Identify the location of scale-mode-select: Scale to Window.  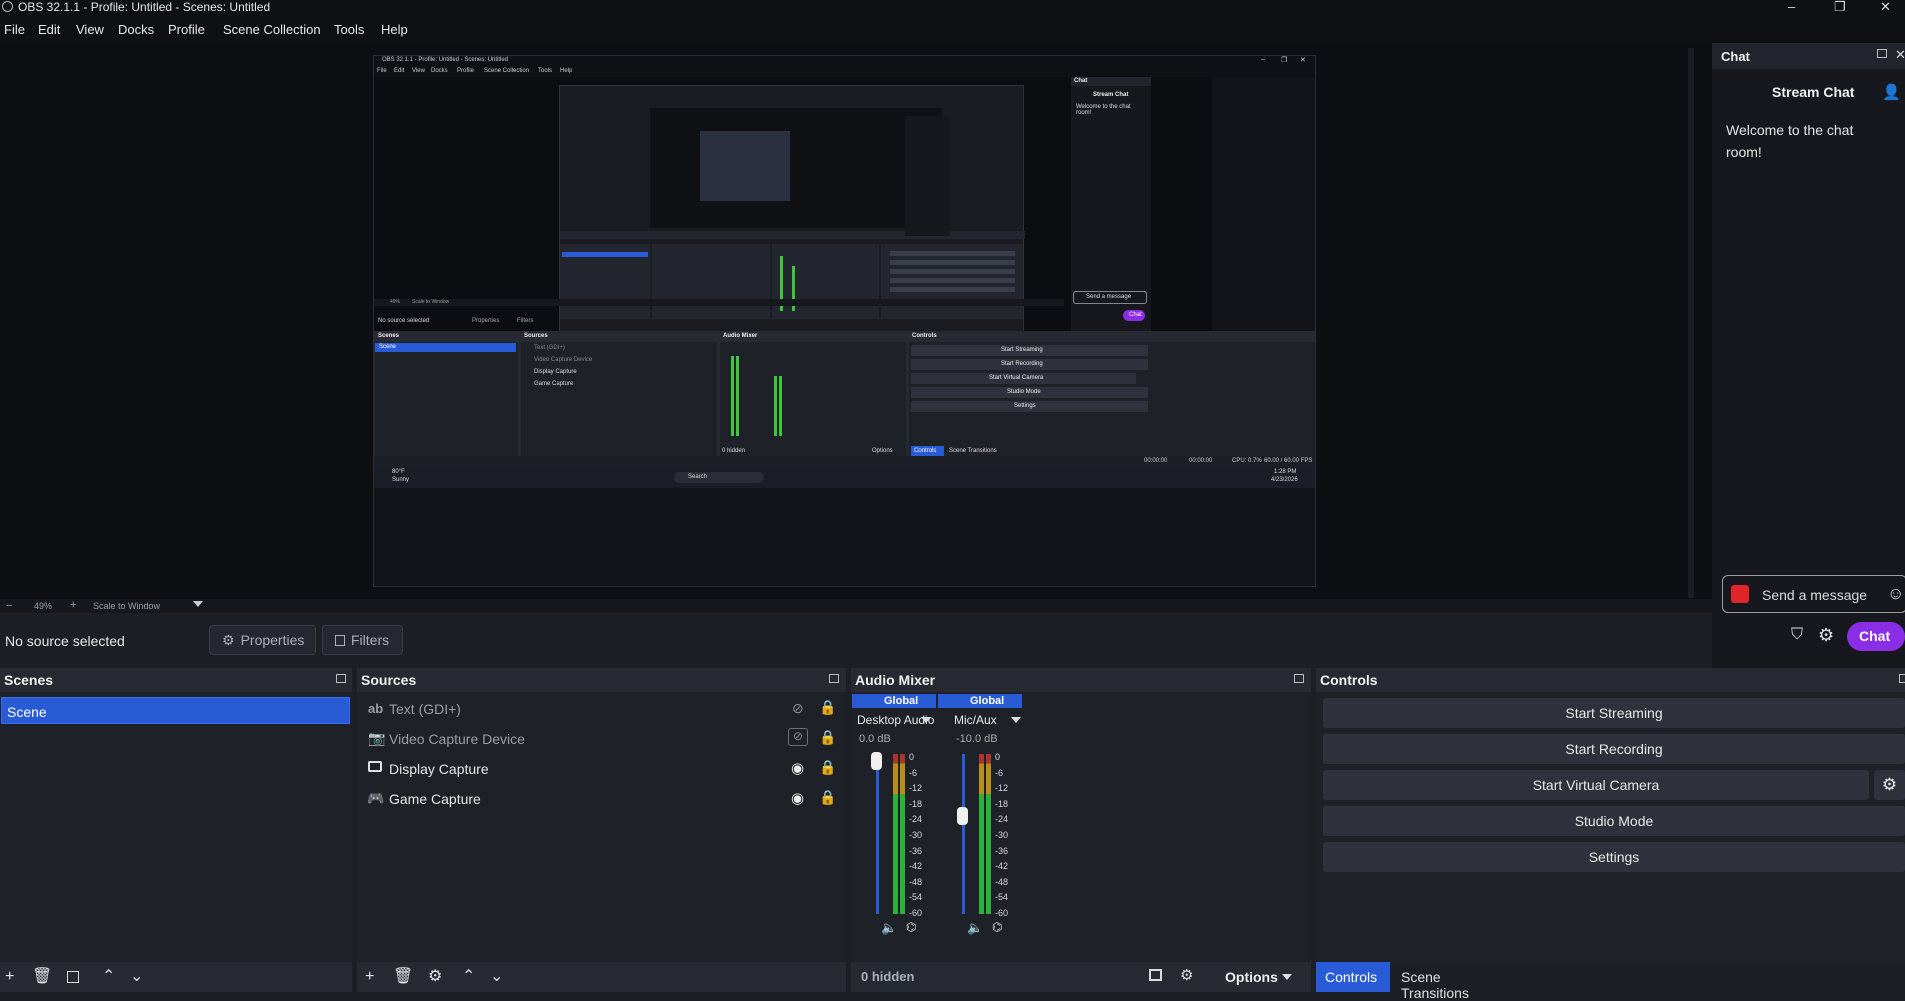
(126, 606).